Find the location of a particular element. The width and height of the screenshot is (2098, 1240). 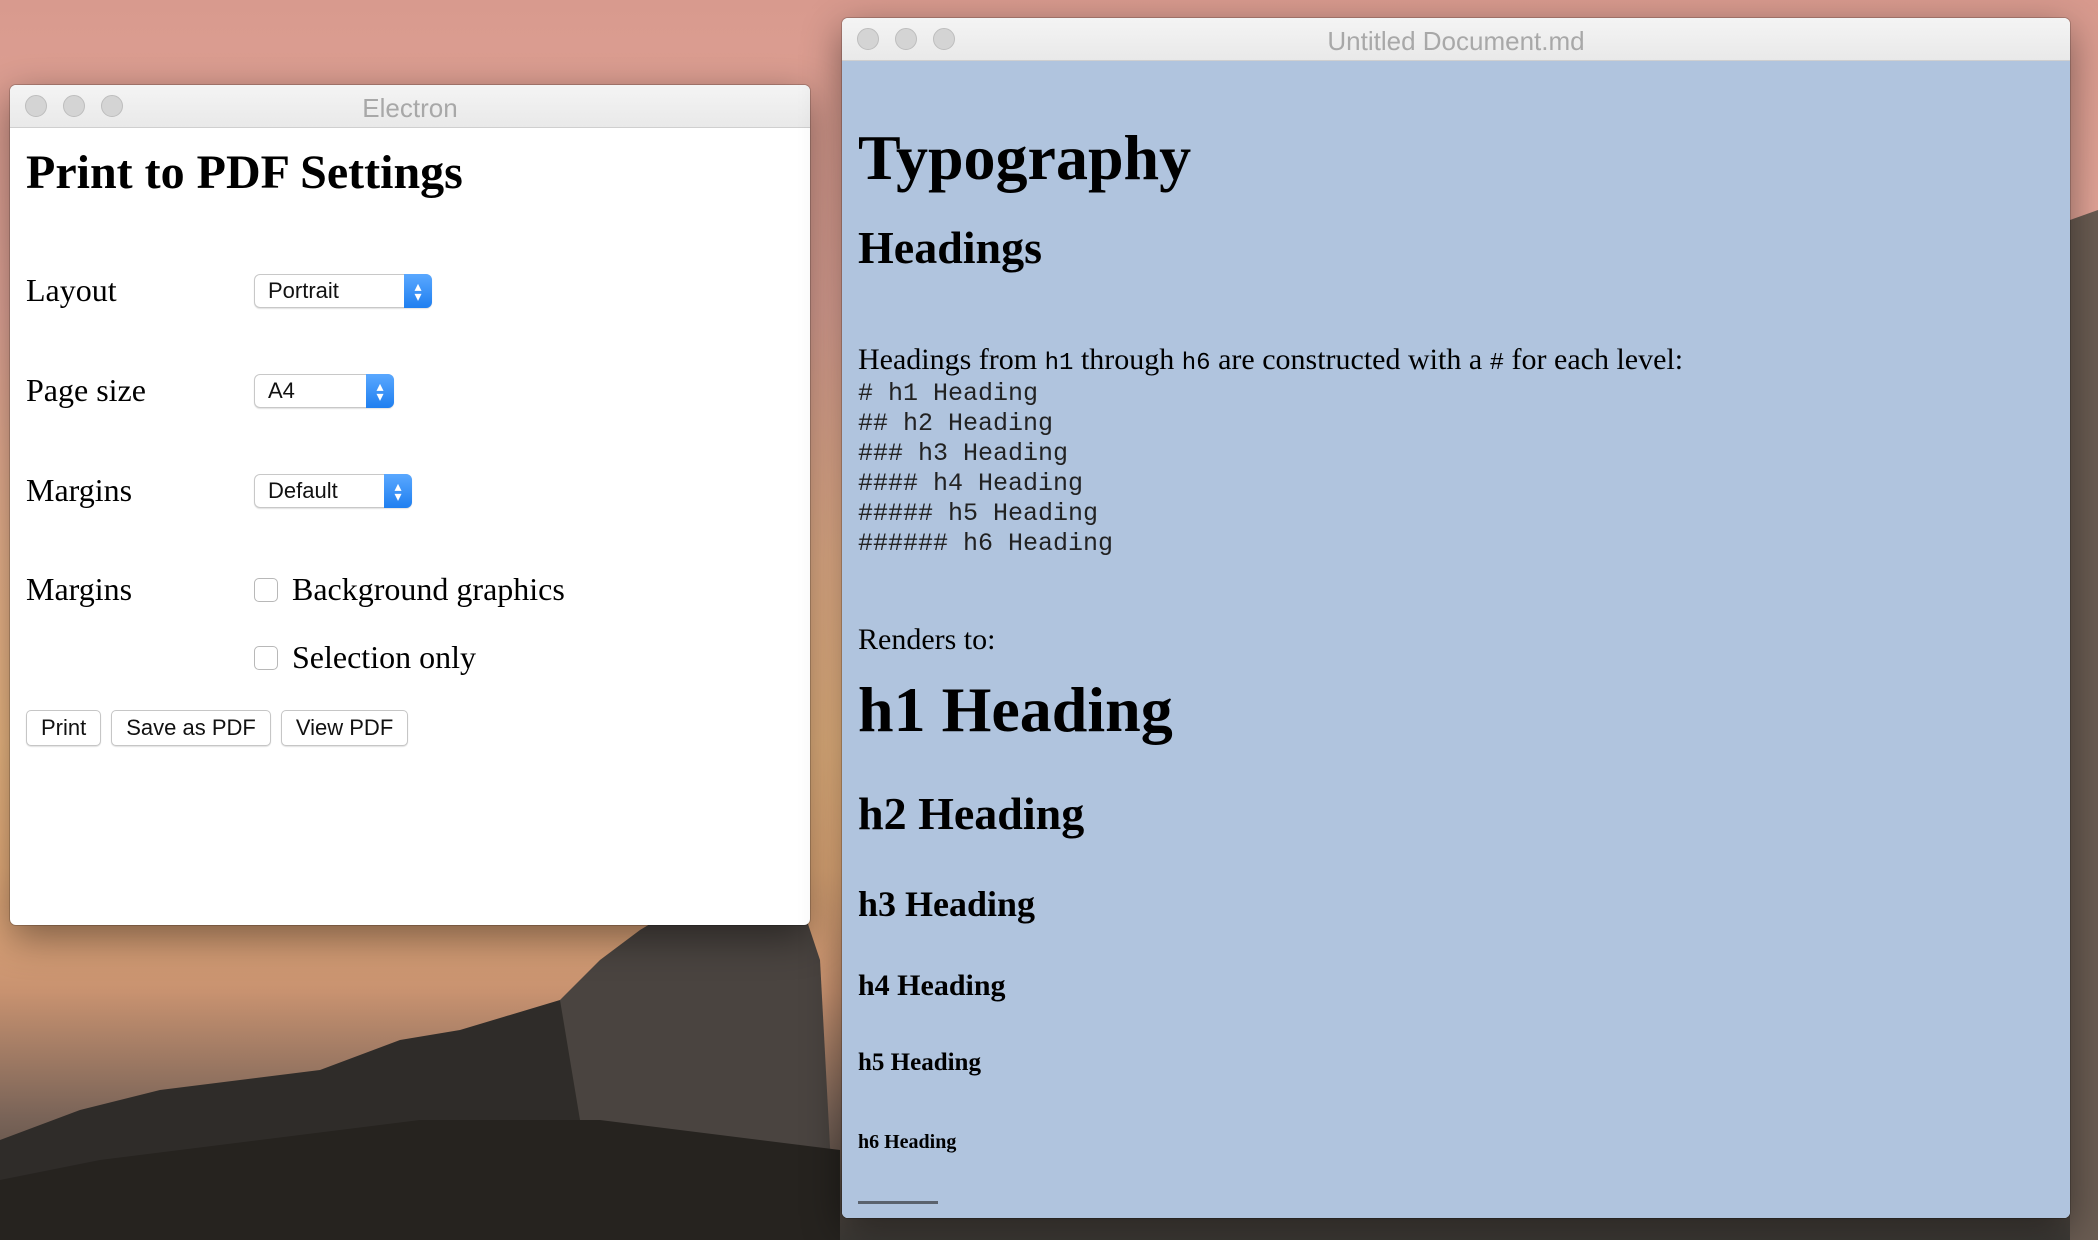

options-row: Margins Background graphics is located at coordinates (295, 589).